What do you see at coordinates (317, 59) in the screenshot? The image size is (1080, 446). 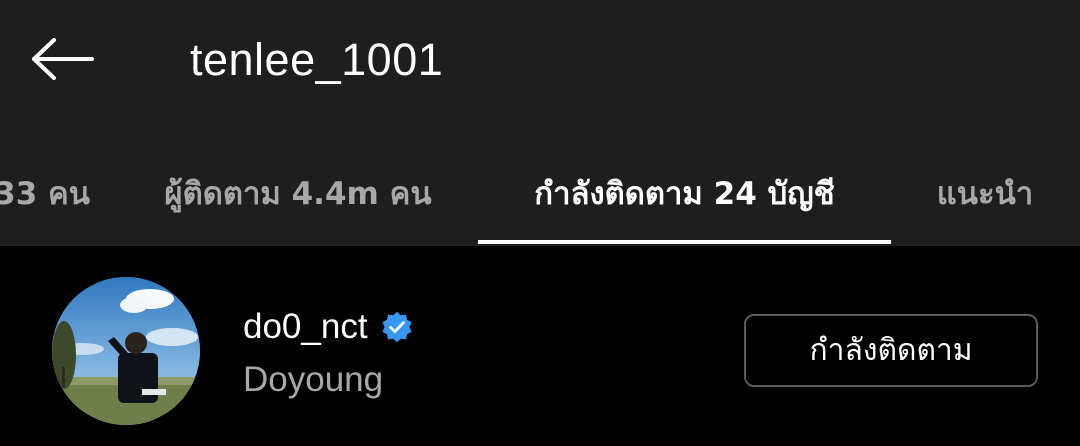 I see `page-title: tenlee_1001` at bounding box center [317, 59].